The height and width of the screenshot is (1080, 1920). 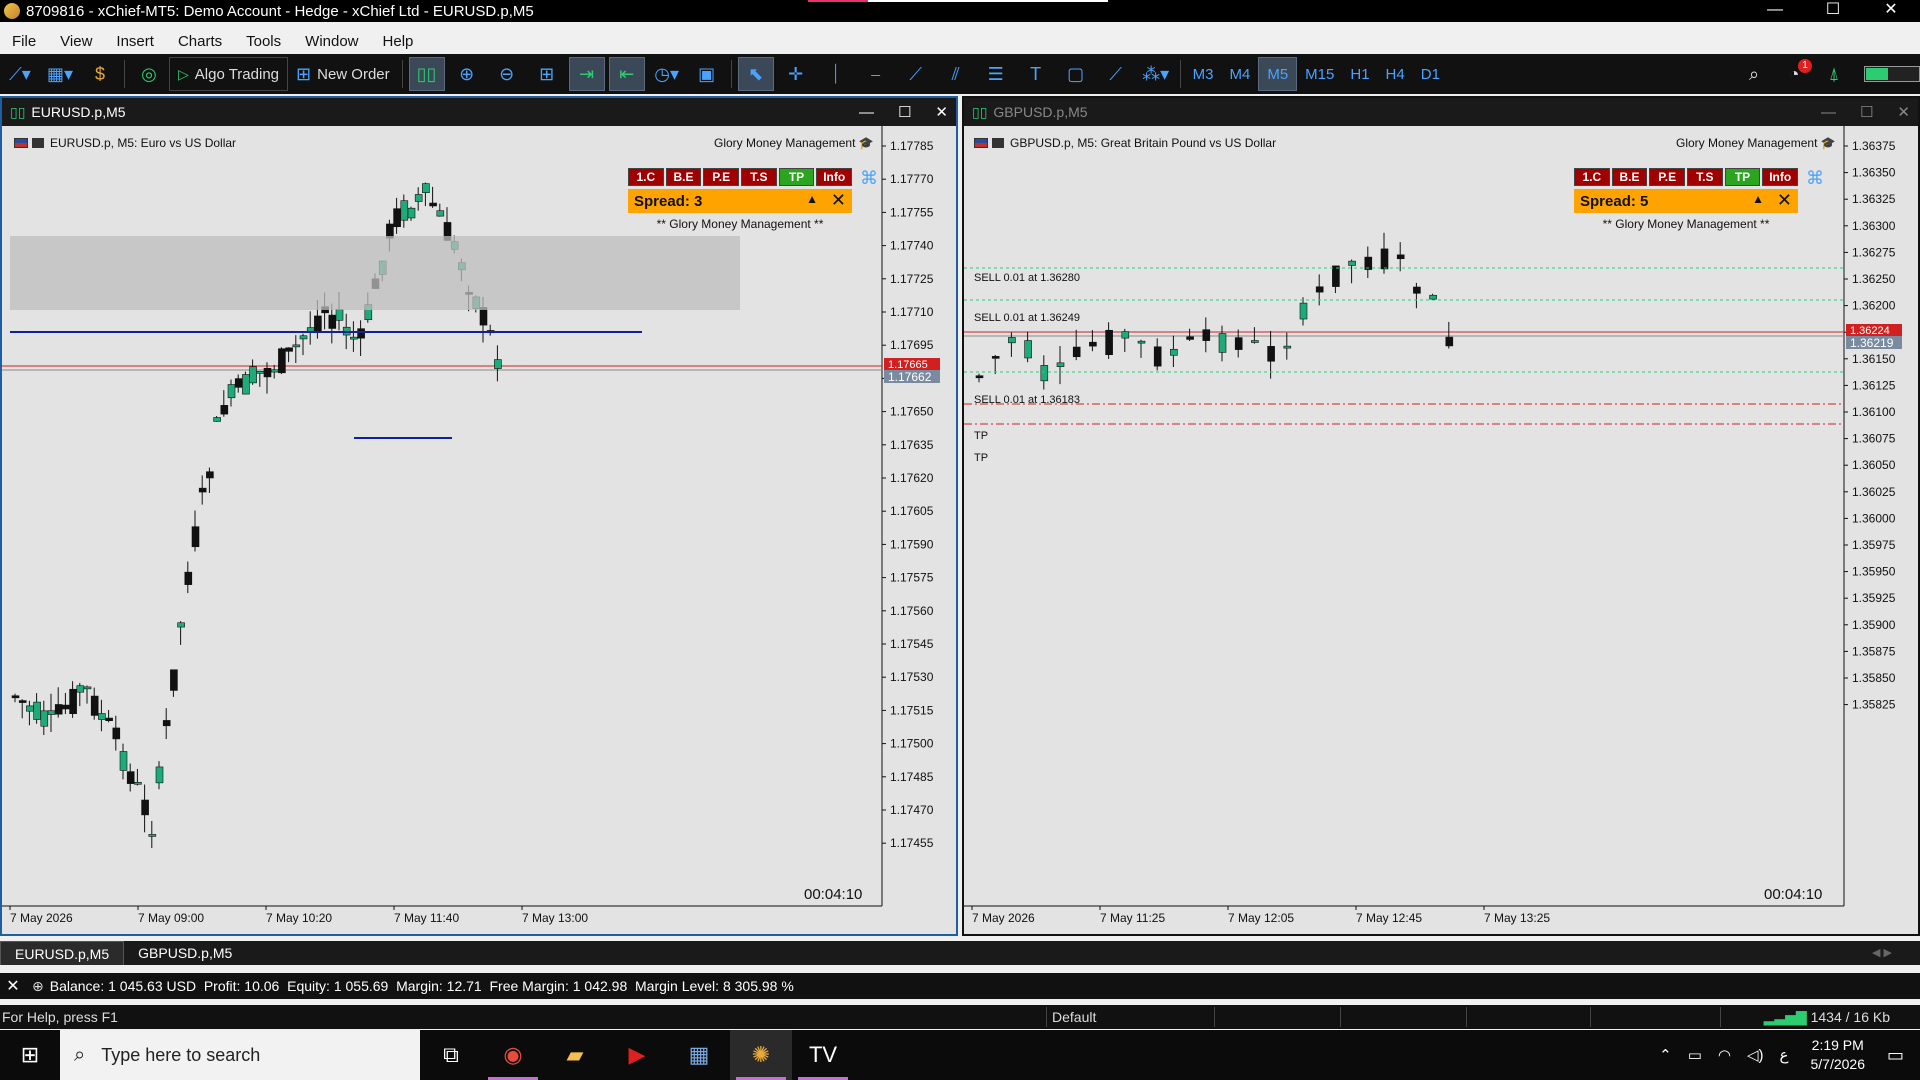 I want to click on chevron-up-icon: ⌃, so click(x=1665, y=1055).